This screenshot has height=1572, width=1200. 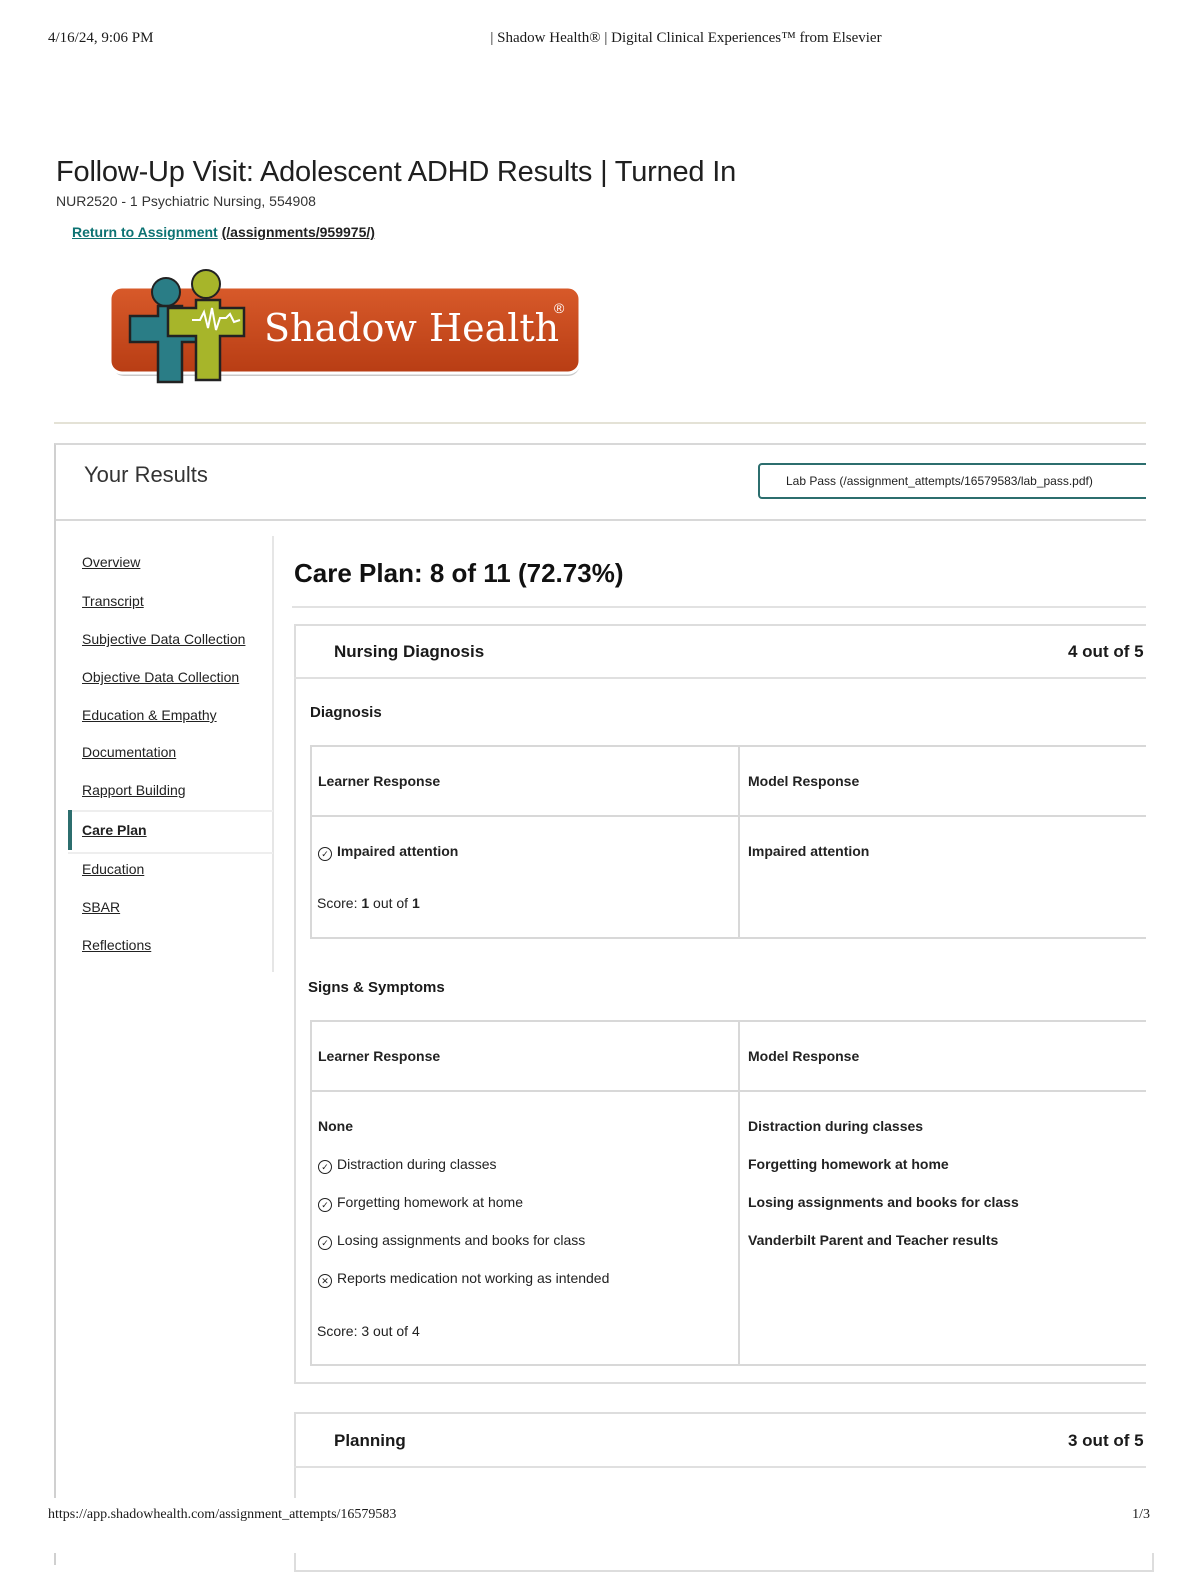 What do you see at coordinates (114, 830) in the screenshot?
I see `sidebar-item-care-plan: Care Plan` at bounding box center [114, 830].